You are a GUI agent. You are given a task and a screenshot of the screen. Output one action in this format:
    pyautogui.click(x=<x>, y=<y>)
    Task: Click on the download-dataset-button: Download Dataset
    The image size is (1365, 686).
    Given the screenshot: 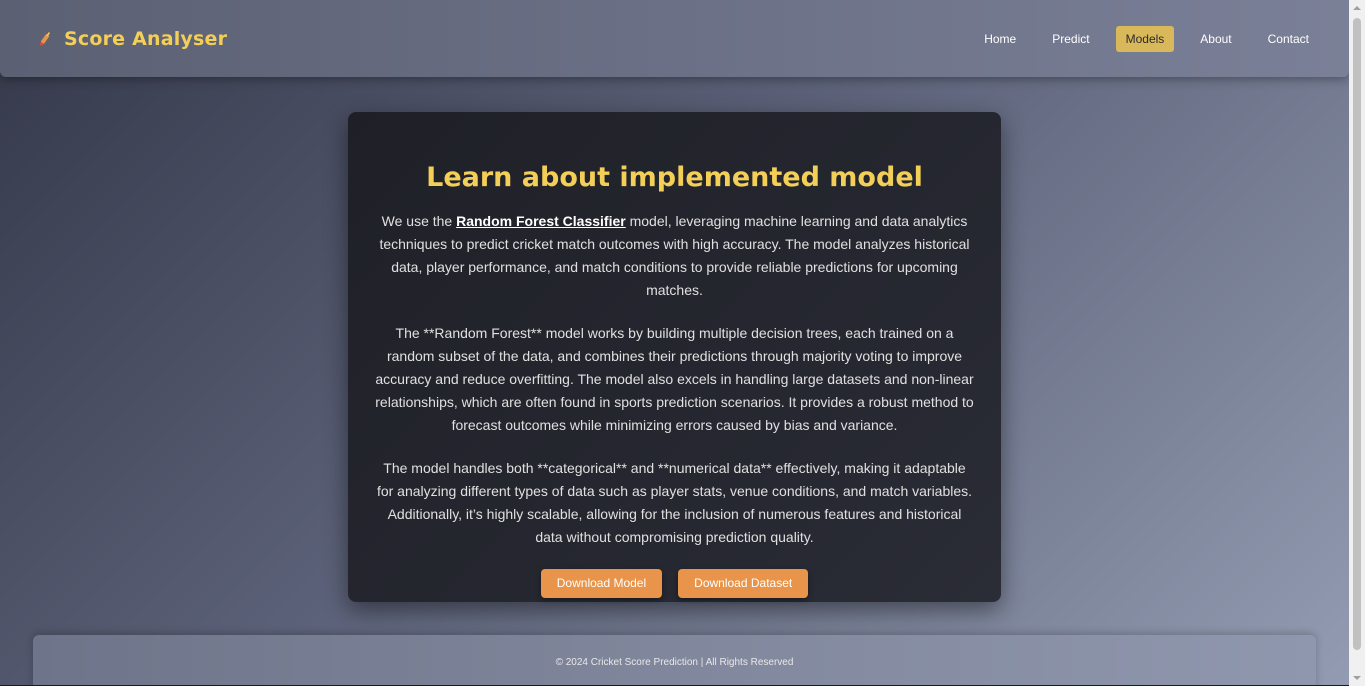 What is the action you would take?
    pyautogui.click(x=743, y=583)
    